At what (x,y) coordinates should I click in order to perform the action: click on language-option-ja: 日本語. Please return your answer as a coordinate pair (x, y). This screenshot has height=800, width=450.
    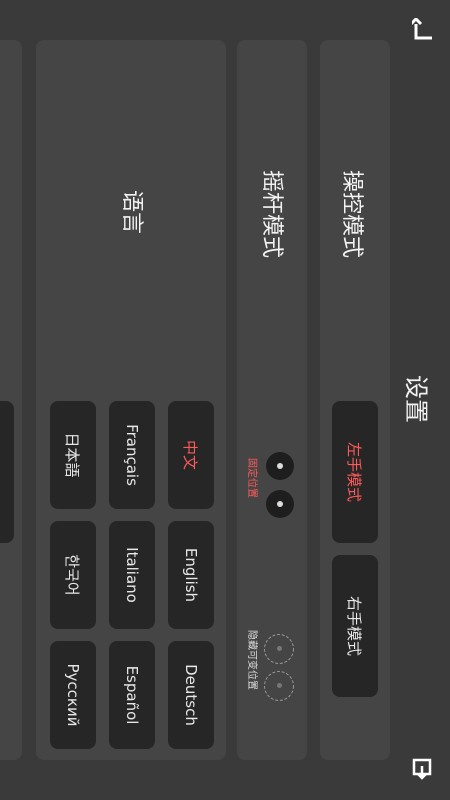
    Looking at the image, I should click on (73, 455).